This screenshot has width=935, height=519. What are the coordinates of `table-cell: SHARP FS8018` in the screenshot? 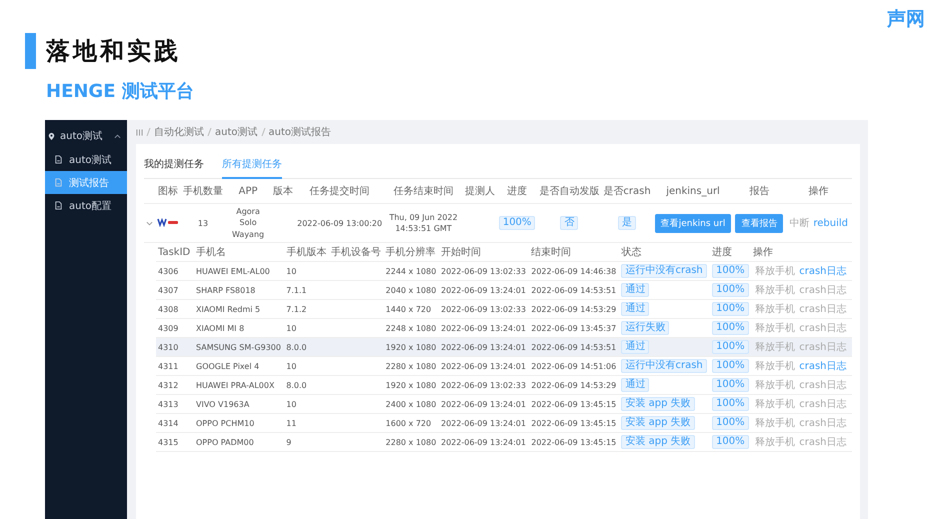 It's located at (226, 290).